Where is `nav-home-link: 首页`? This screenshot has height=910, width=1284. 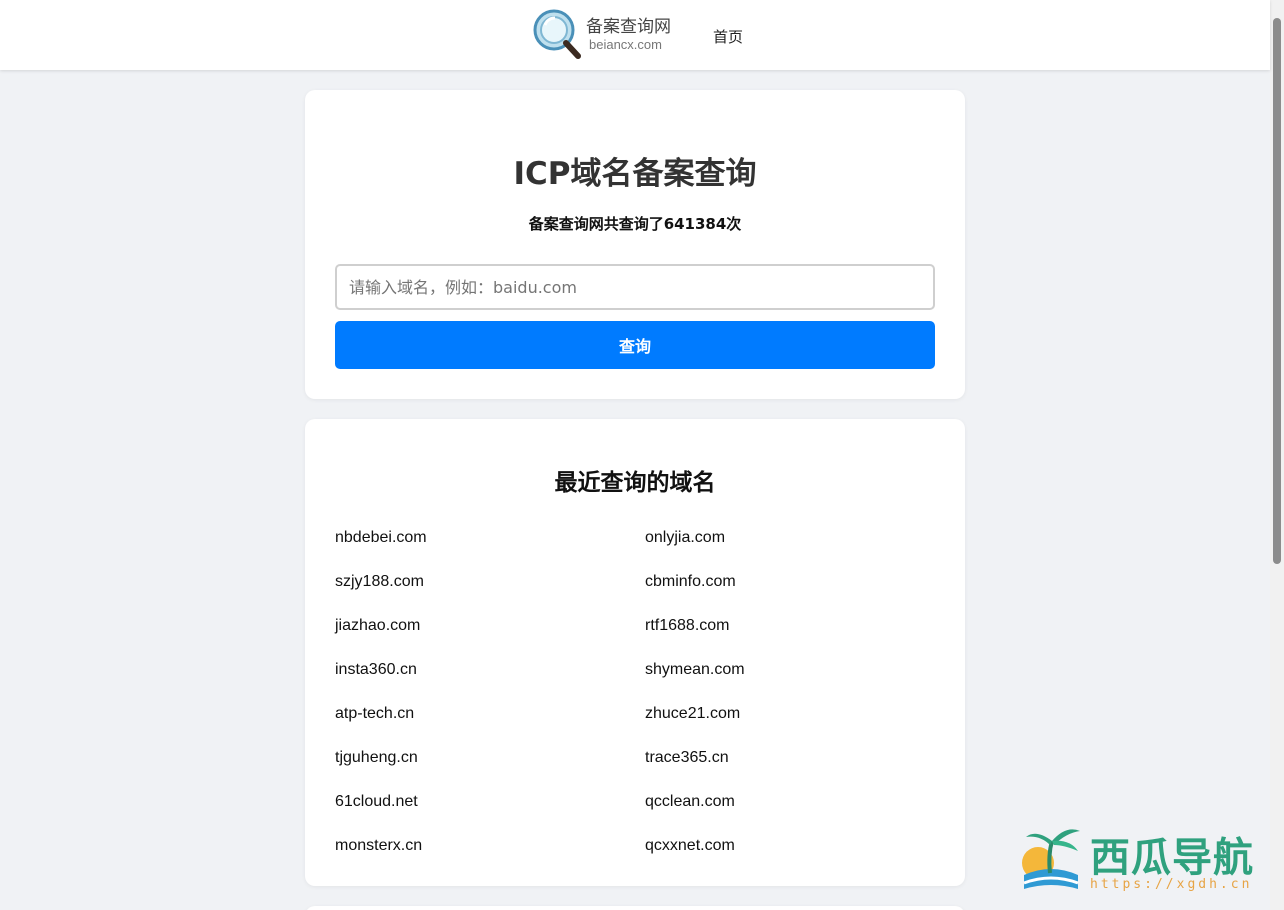
nav-home-link: 首页 is located at coordinates (728, 36).